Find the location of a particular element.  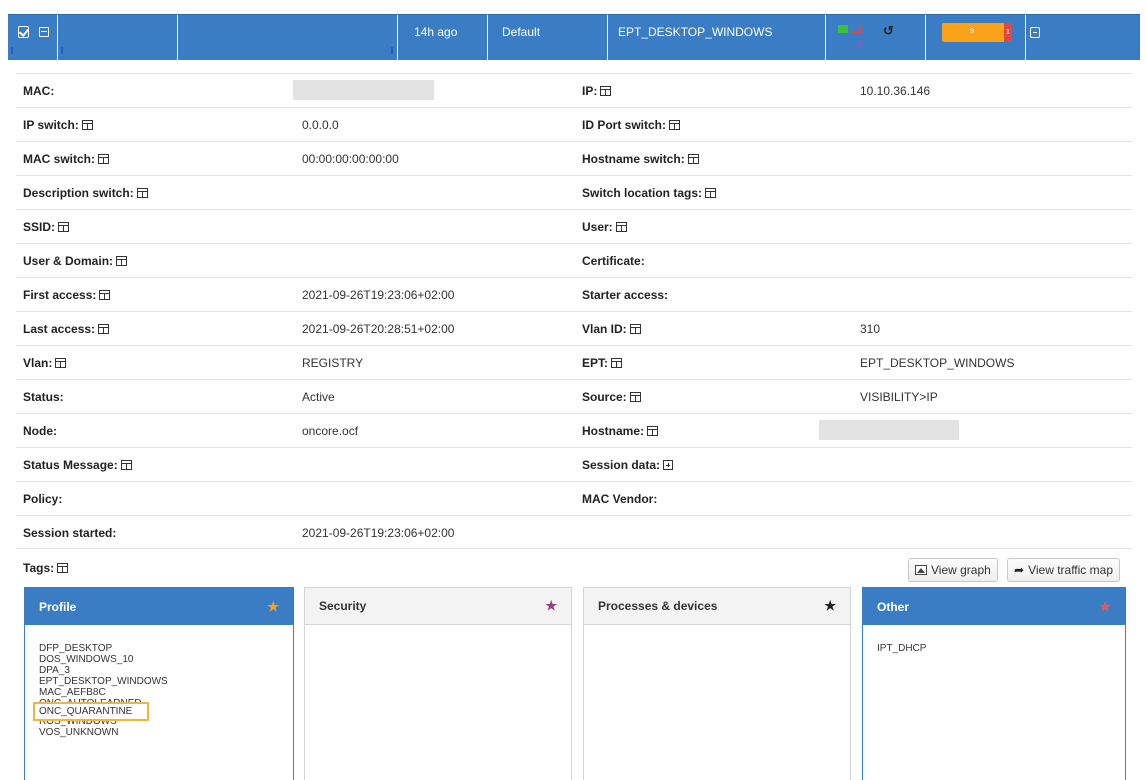

info-label: Description switch: is located at coordinates (85, 193).